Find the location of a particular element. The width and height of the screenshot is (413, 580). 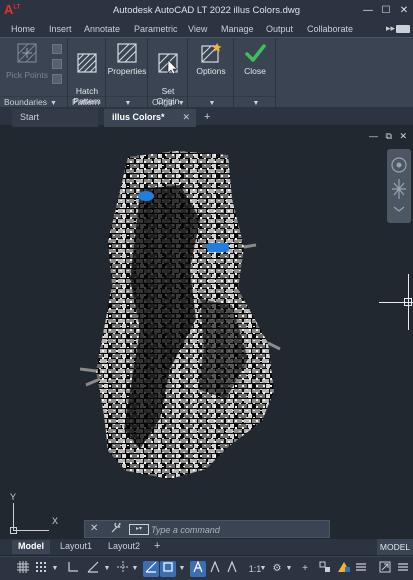

options-group: Options ▼ is located at coordinates (211, 73).